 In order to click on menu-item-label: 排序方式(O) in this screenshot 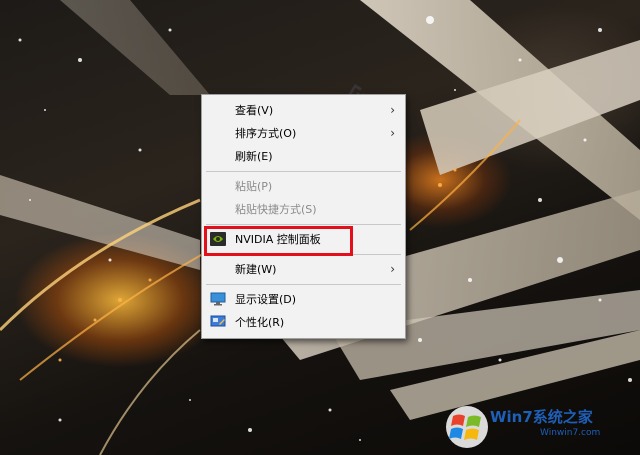, I will do `click(266, 133)`.